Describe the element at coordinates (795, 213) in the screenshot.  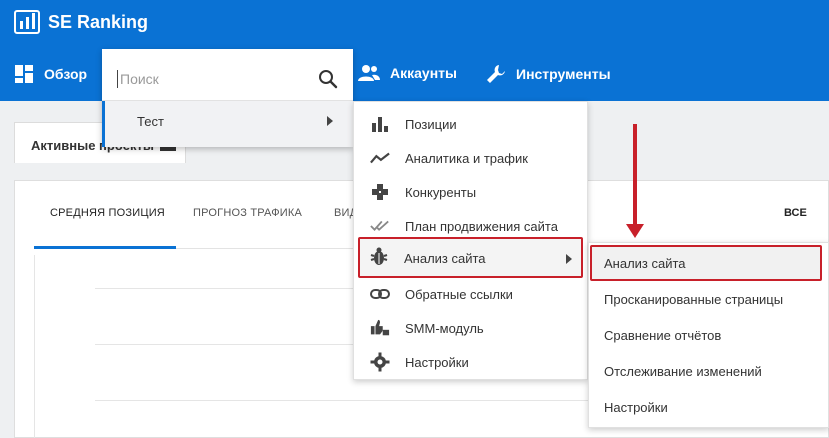
I see `filter-all: ВСЕ` at that location.